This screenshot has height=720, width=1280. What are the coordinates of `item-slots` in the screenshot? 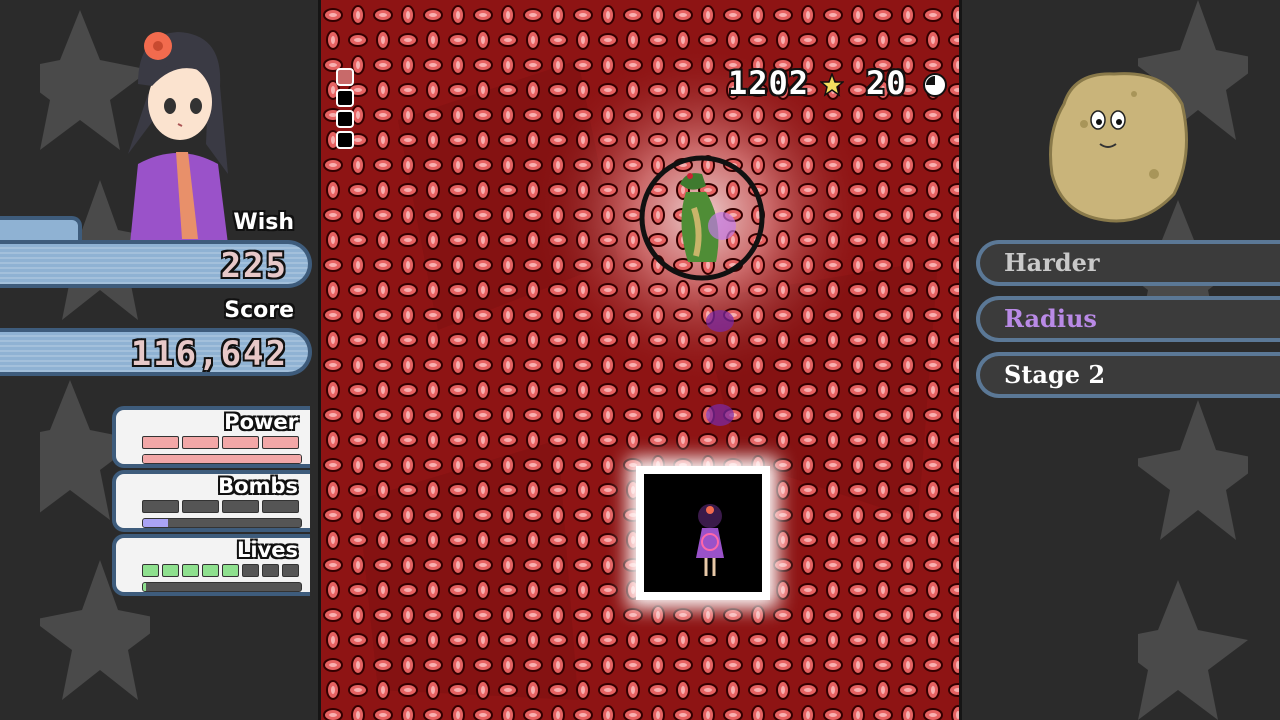 It's located at (345, 110).